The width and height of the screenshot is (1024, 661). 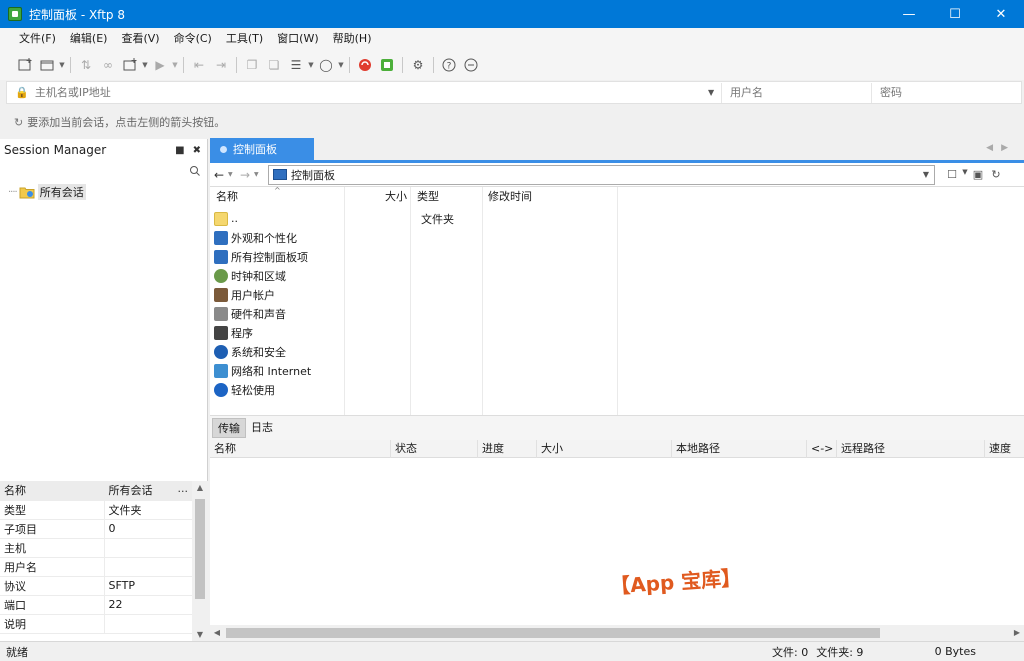 What do you see at coordinates (175, 65) in the screenshot?
I see `transfer-dropdown-icon: ▼` at bounding box center [175, 65].